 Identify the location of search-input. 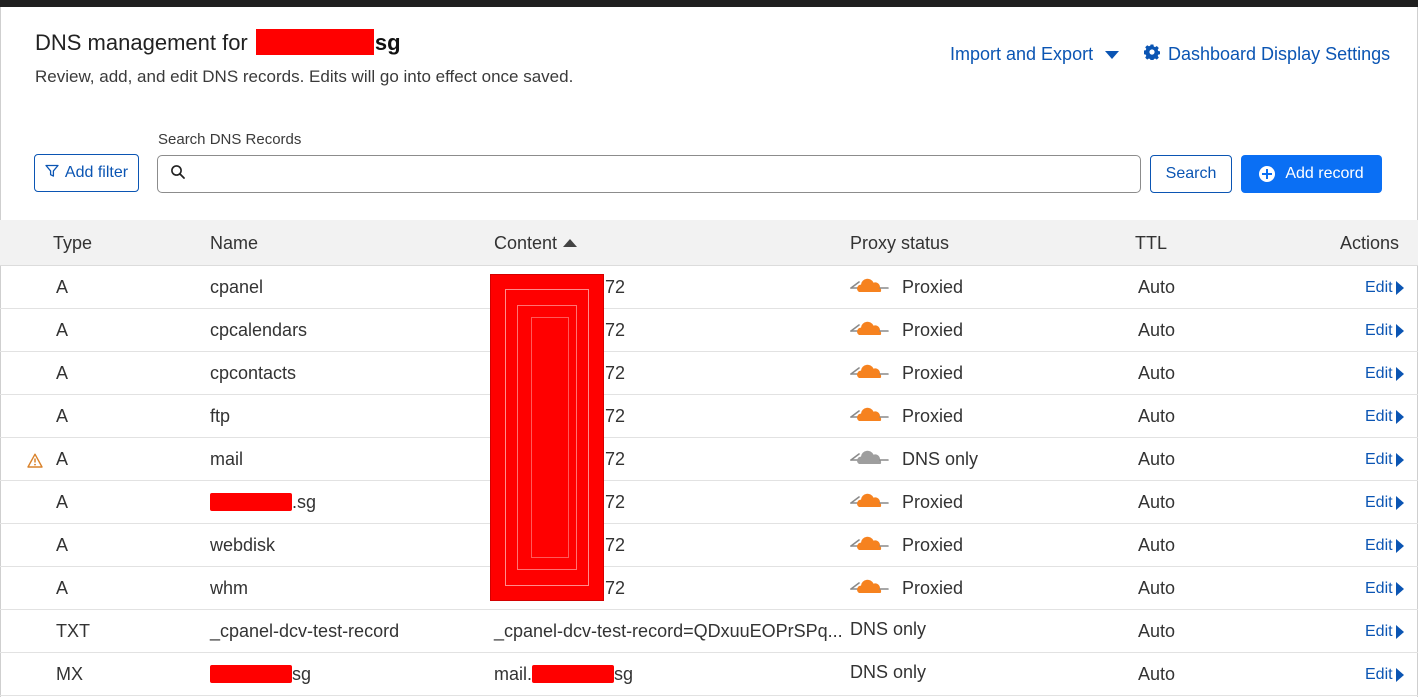
(667, 174).